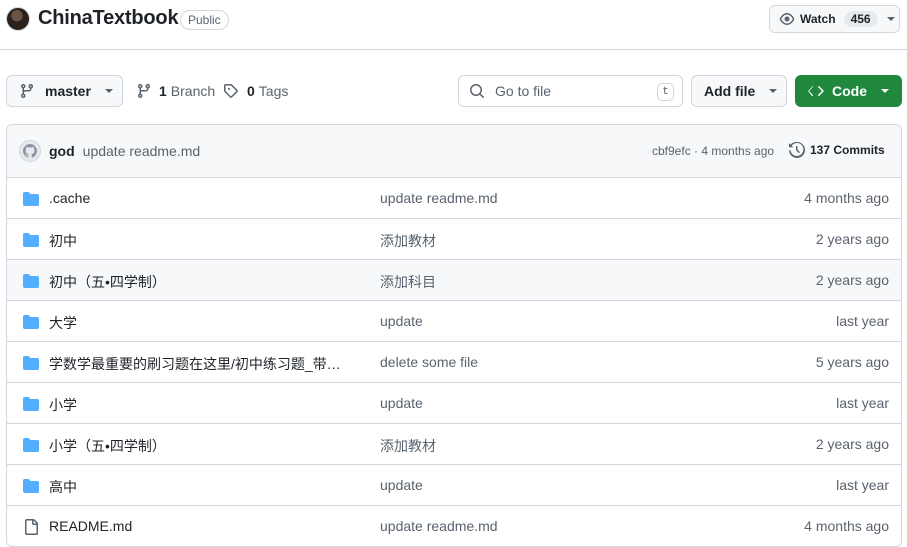 The image size is (907, 547). What do you see at coordinates (163, 91) in the screenshot?
I see `branches-count: 1` at bounding box center [163, 91].